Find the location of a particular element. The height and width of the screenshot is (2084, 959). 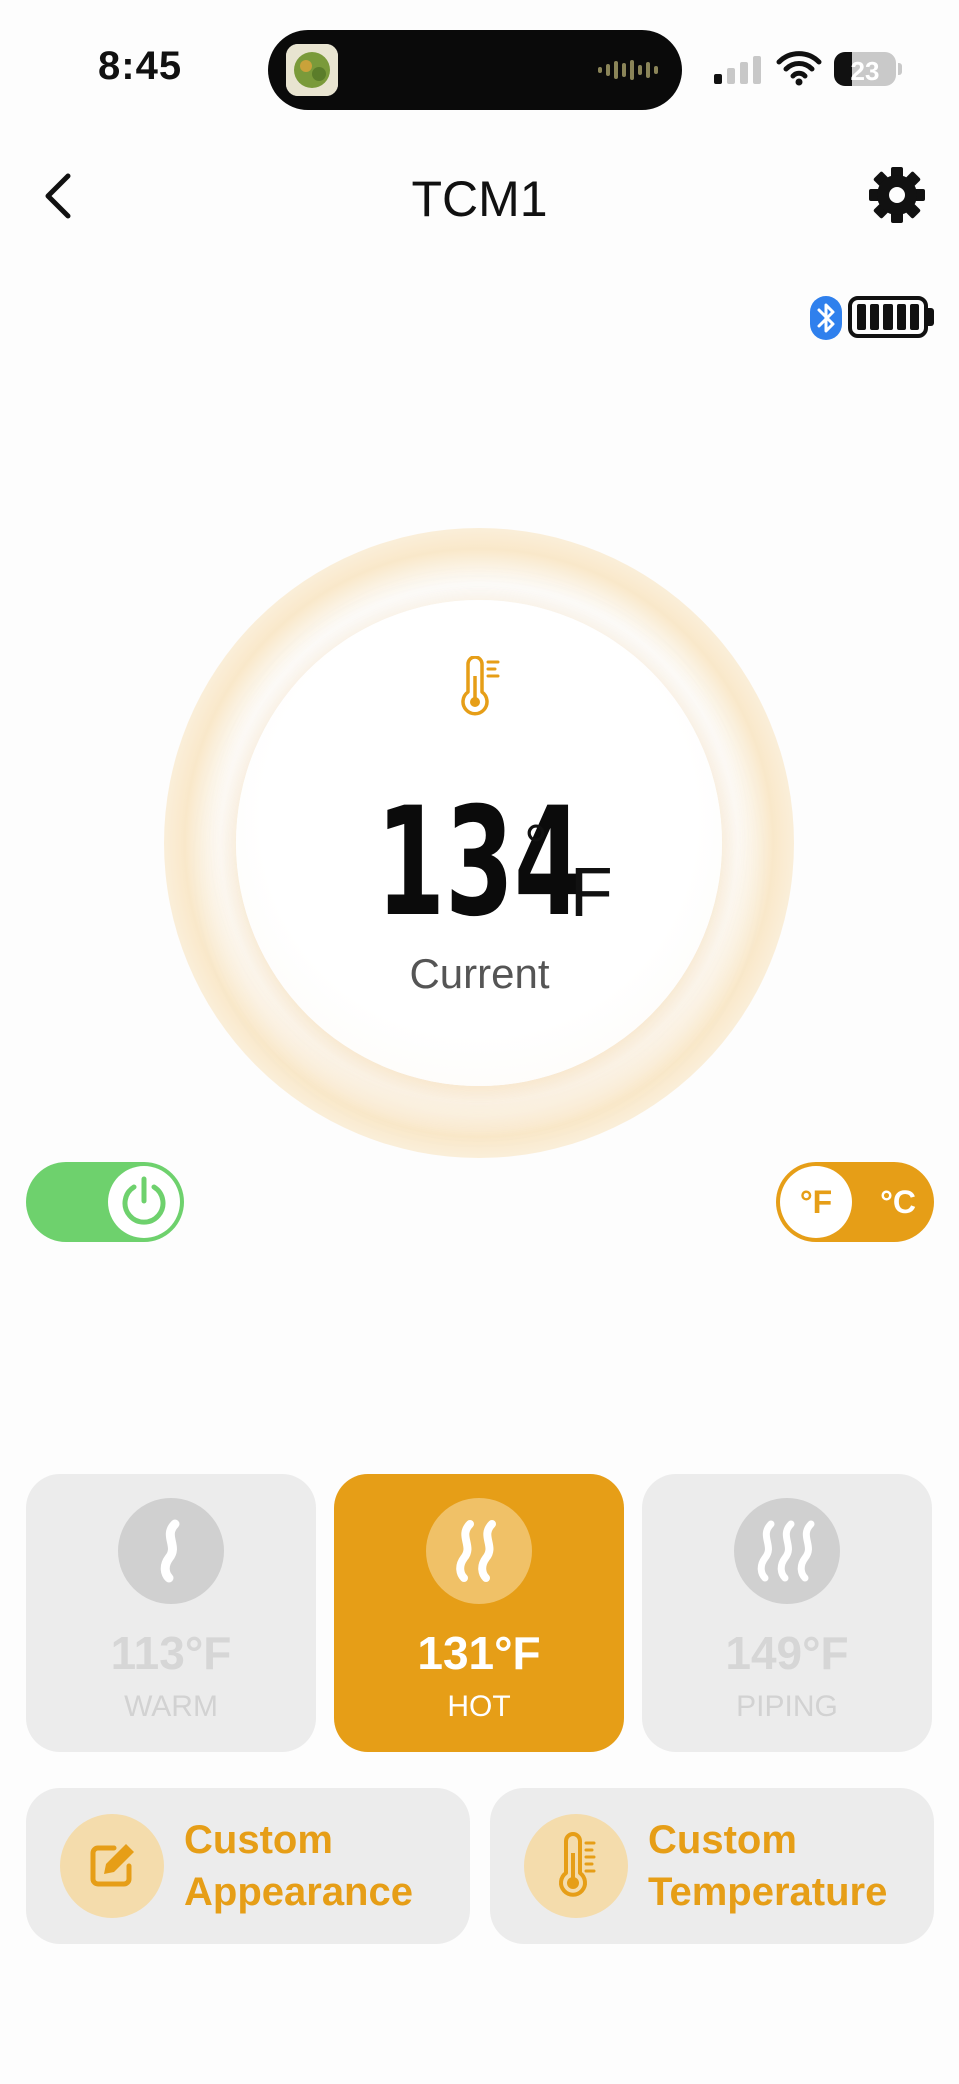

dynamic-island is located at coordinates (475, 70).